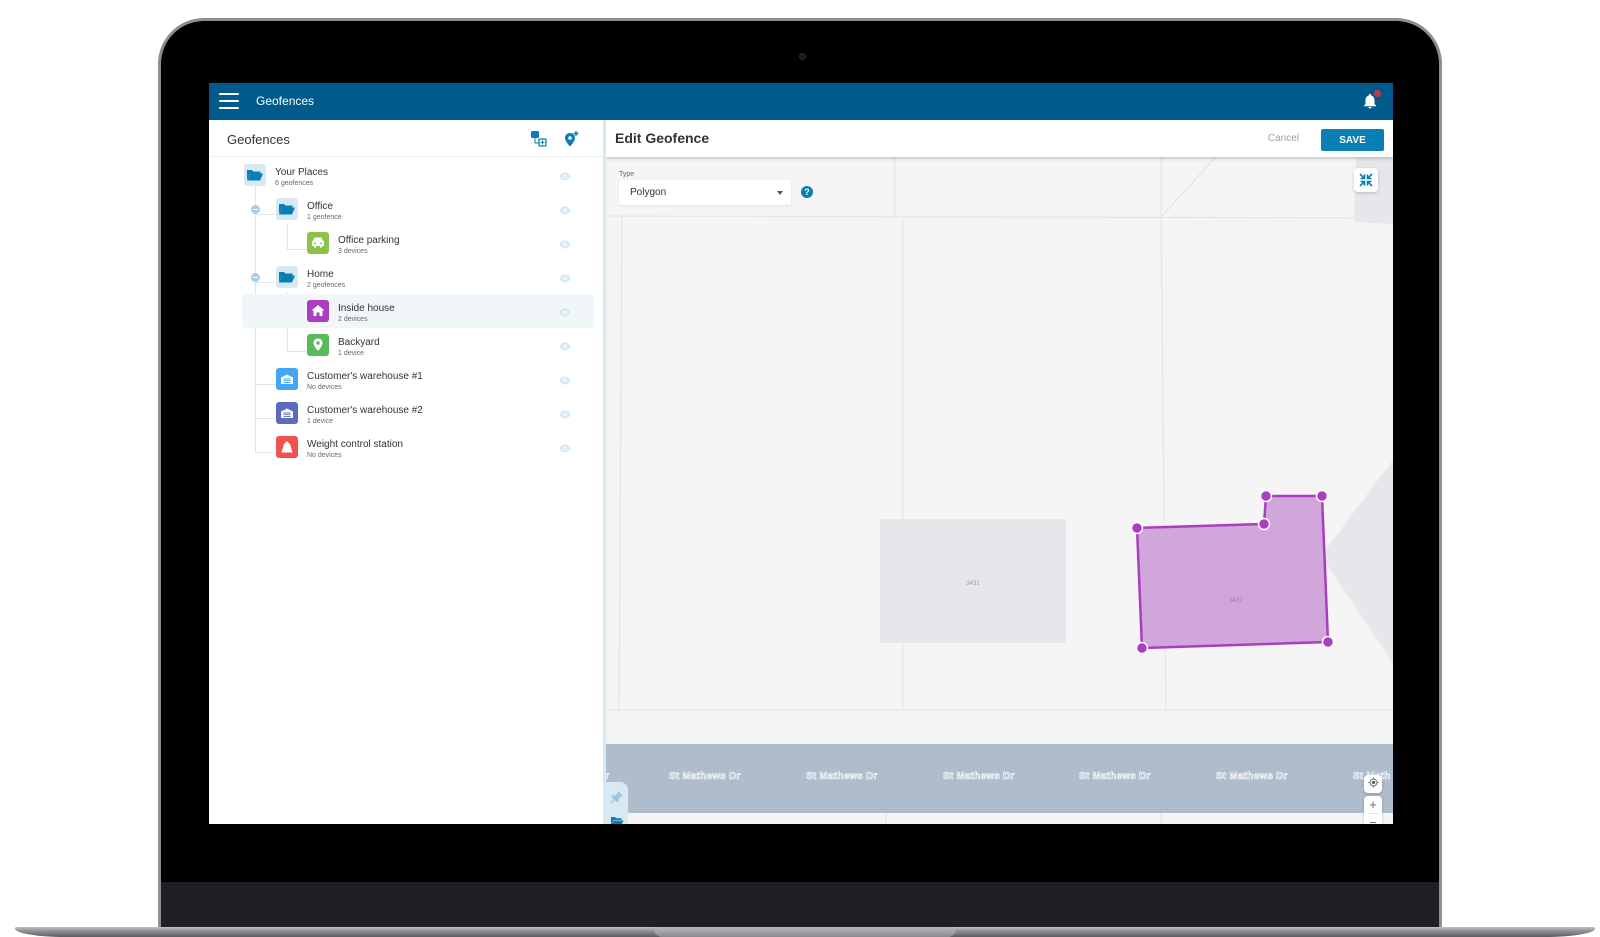 Image resolution: width=1600 pixels, height=937 pixels. I want to click on zoom-in-button: +, so click(1373, 804).